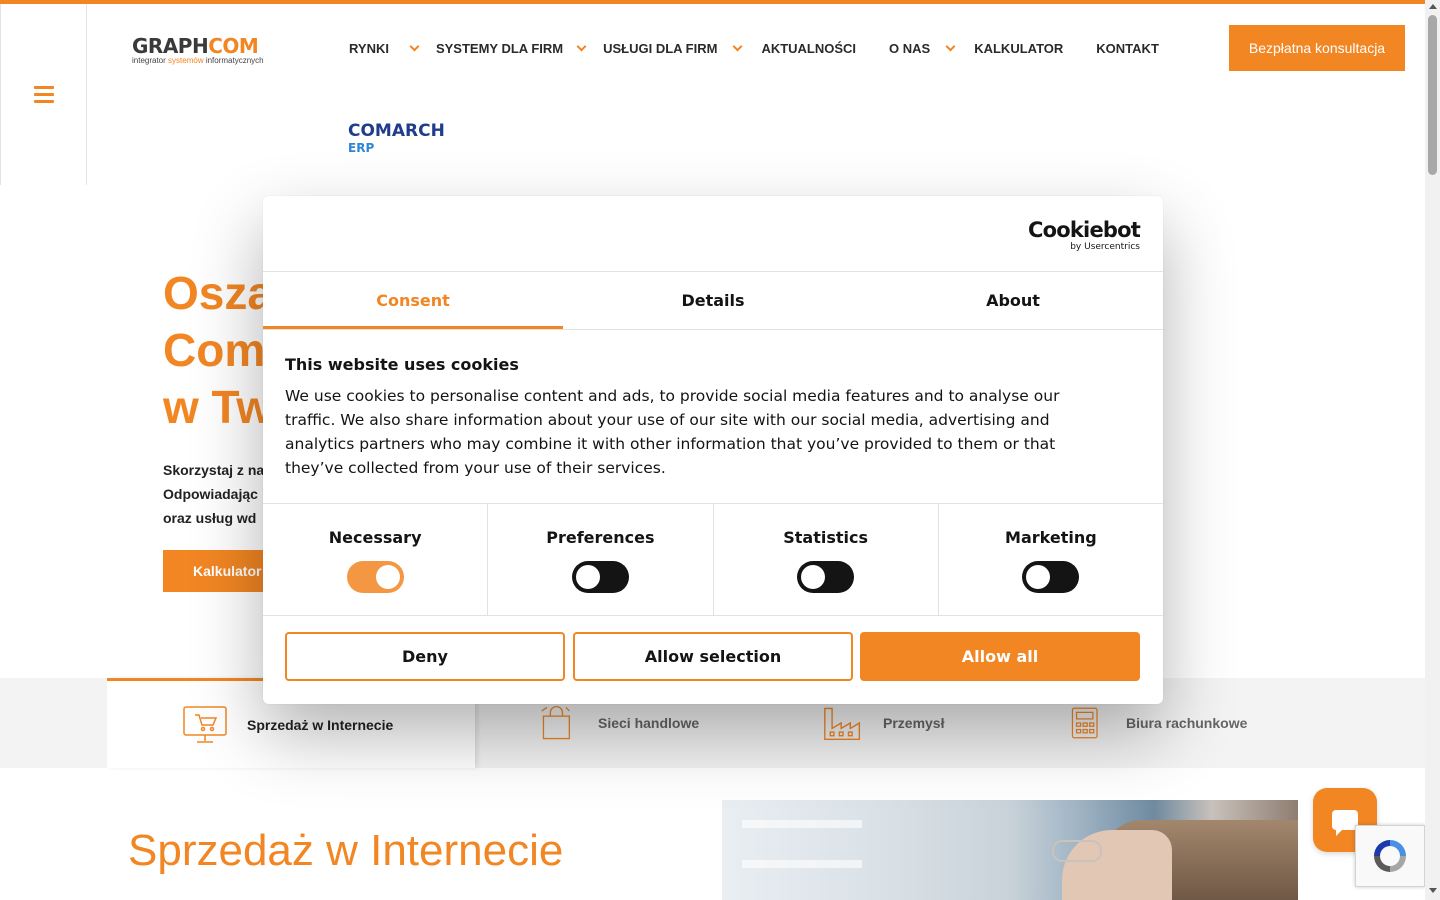 The width and height of the screenshot is (1440, 900). I want to click on necessary-toggle, so click(375, 577).